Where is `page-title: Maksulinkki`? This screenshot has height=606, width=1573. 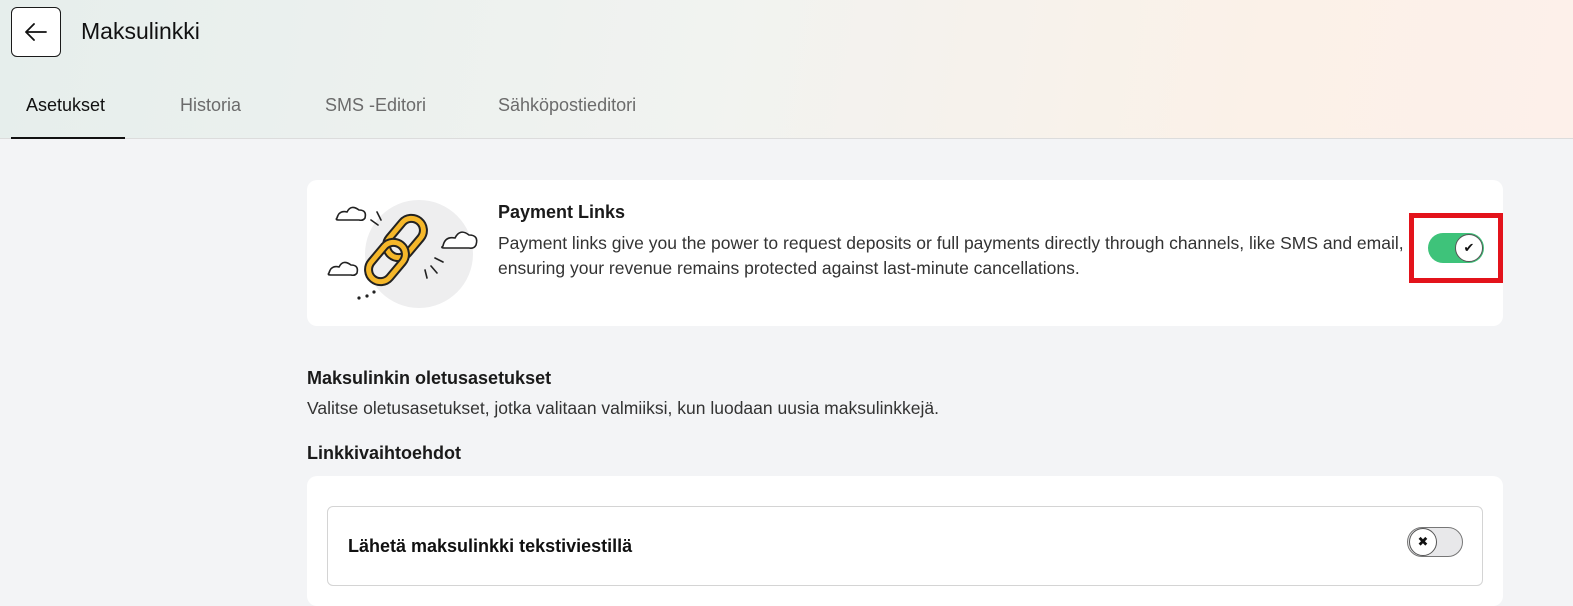 page-title: Maksulinkki is located at coordinates (140, 31).